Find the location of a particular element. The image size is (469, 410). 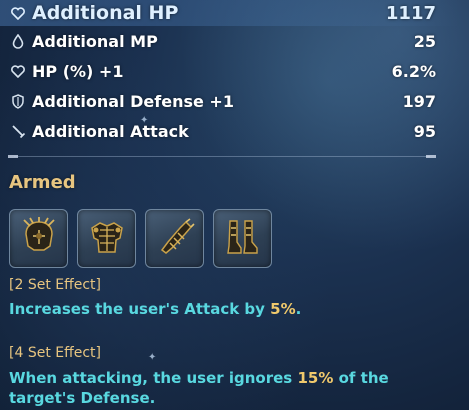

stat-row-hp-percent: HP (%) +1 6.2% is located at coordinates (222, 71).